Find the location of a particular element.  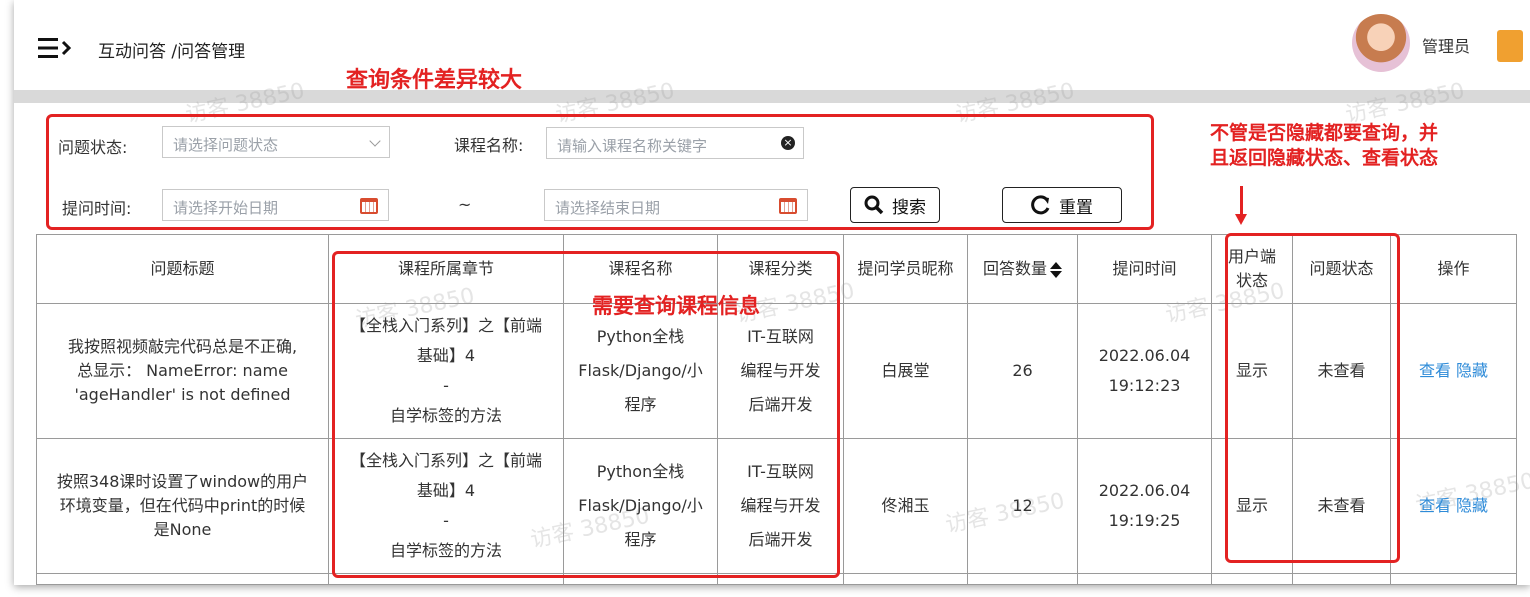

question-title-line: 按照348课时设置了window的用户 is located at coordinates (182, 481).